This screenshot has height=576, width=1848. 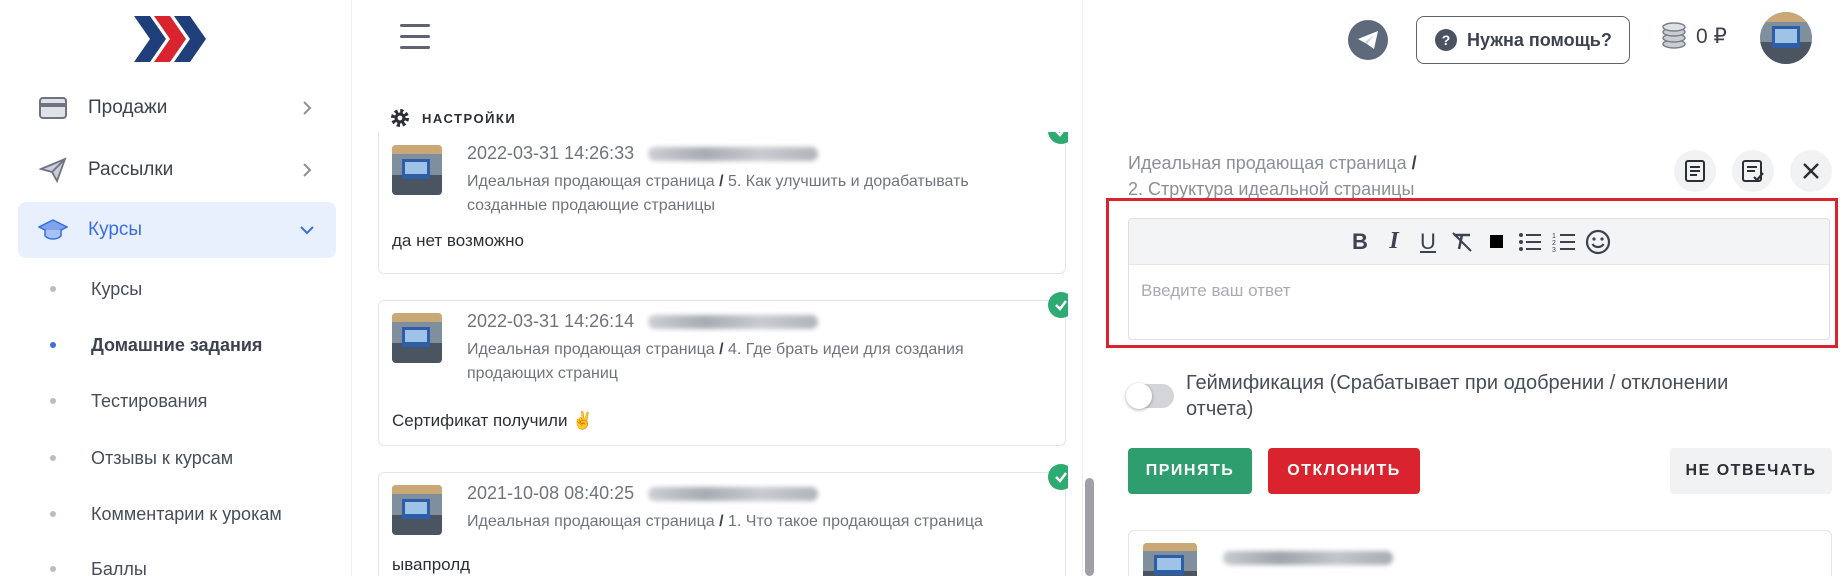 I want to click on submission-date: 2021-10-08 08:40:25, so click(x=551, y=493).